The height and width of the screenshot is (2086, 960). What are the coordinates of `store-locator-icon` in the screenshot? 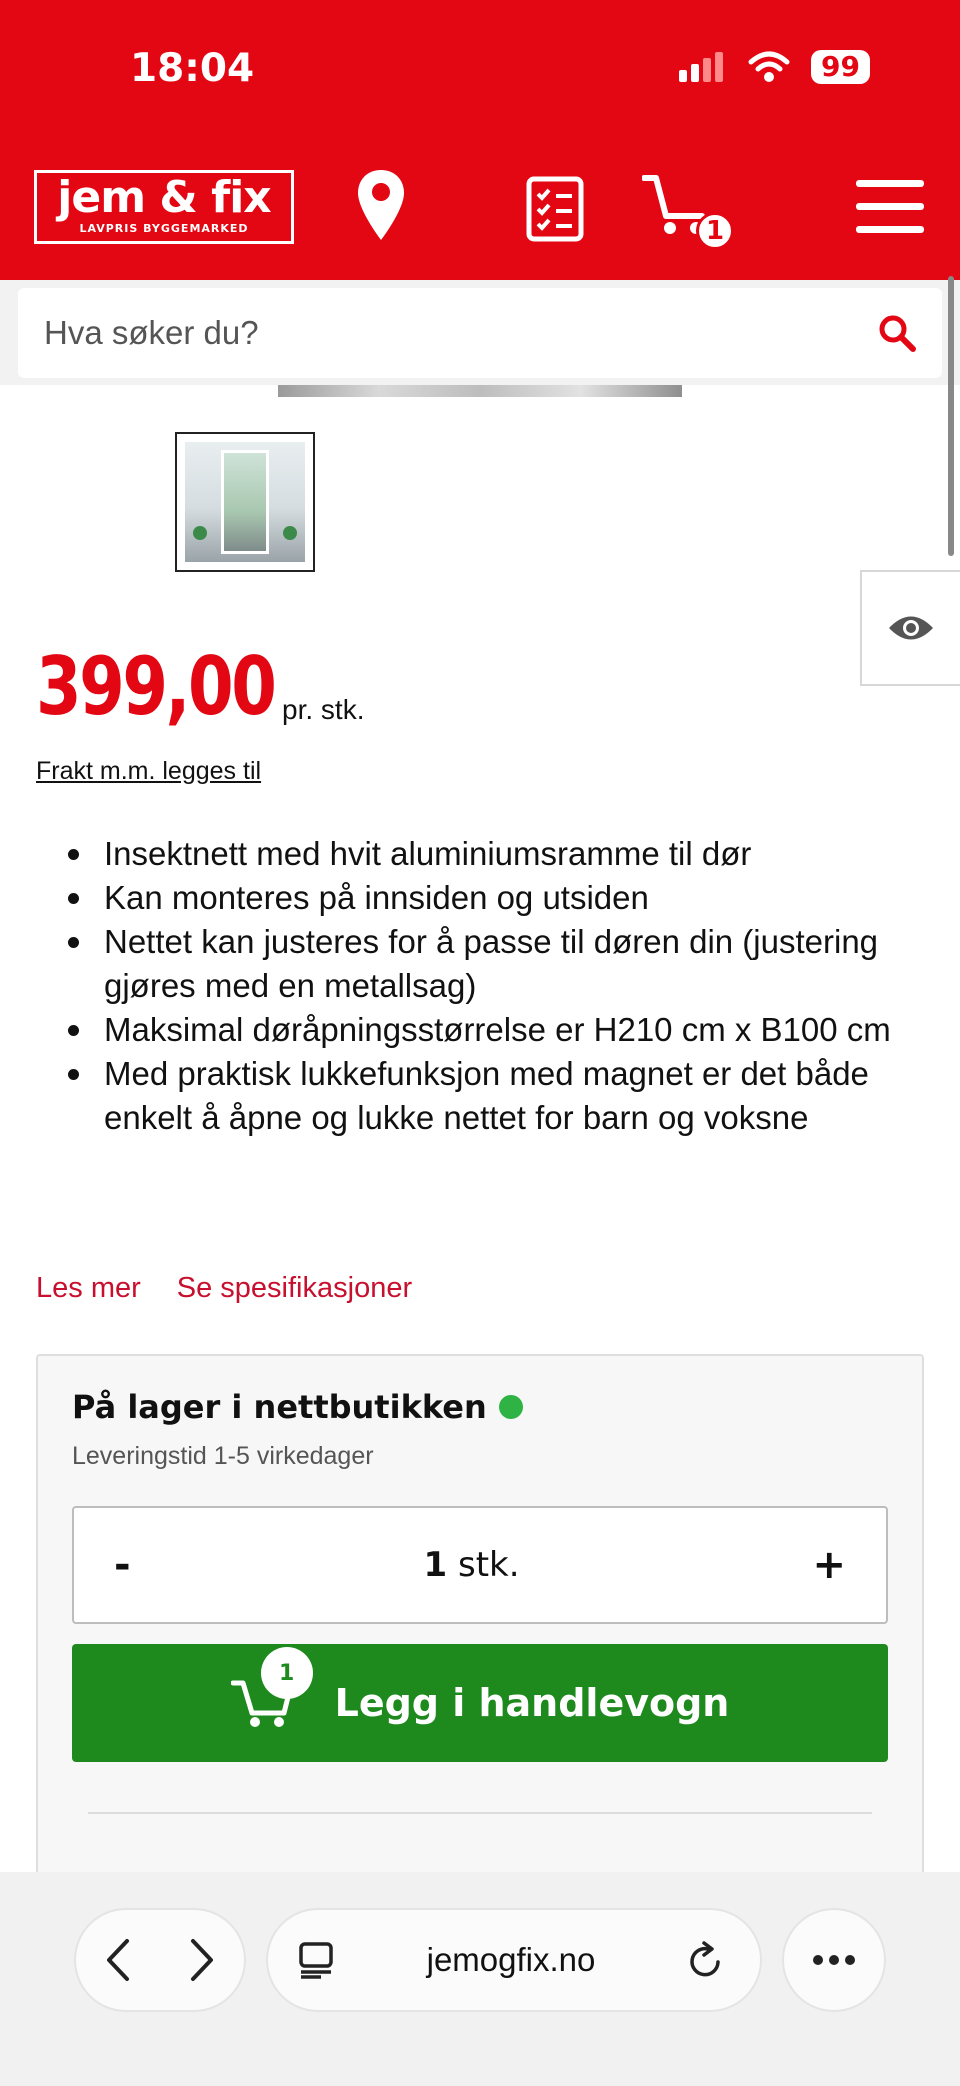 It's located at (381, 205).